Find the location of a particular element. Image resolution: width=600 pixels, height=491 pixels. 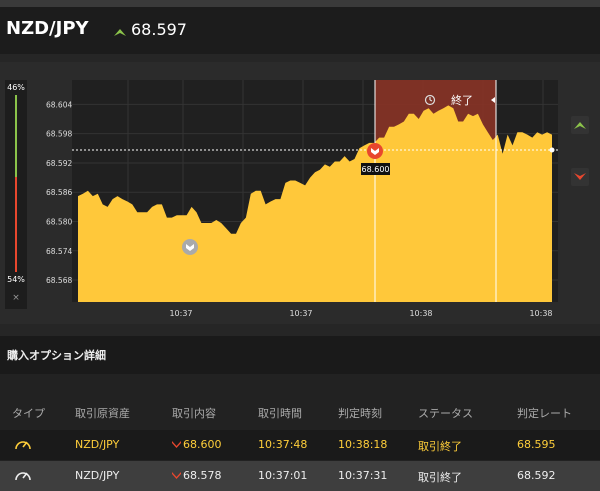

y-tick-label: 68.586 is located at coordinates (59, 192).